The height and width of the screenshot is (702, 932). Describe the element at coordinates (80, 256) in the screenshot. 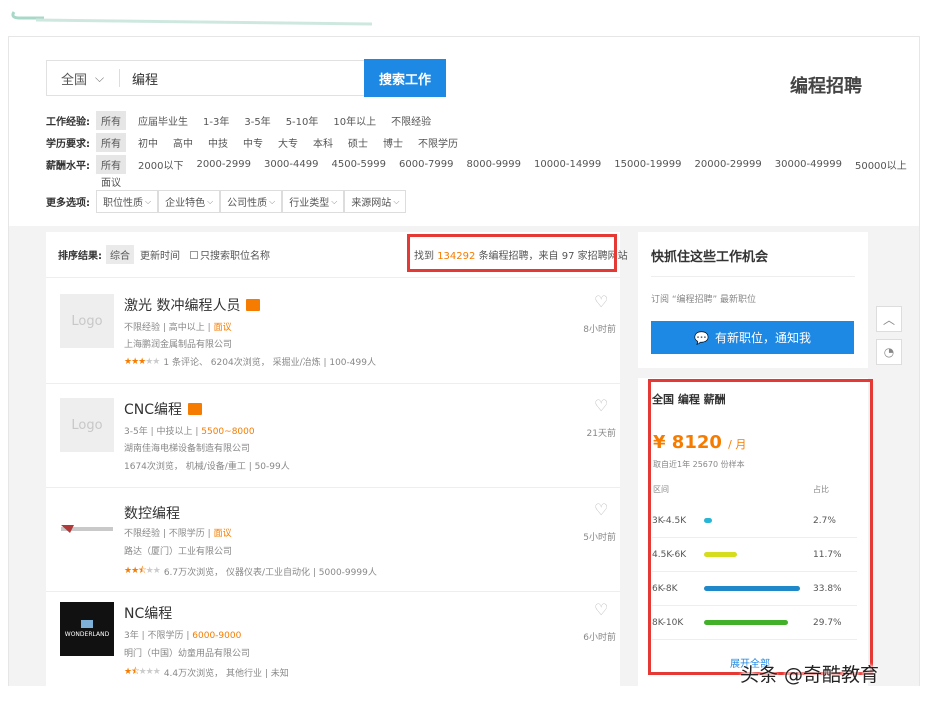

I see `sort-label: 排序结果:` at that location.